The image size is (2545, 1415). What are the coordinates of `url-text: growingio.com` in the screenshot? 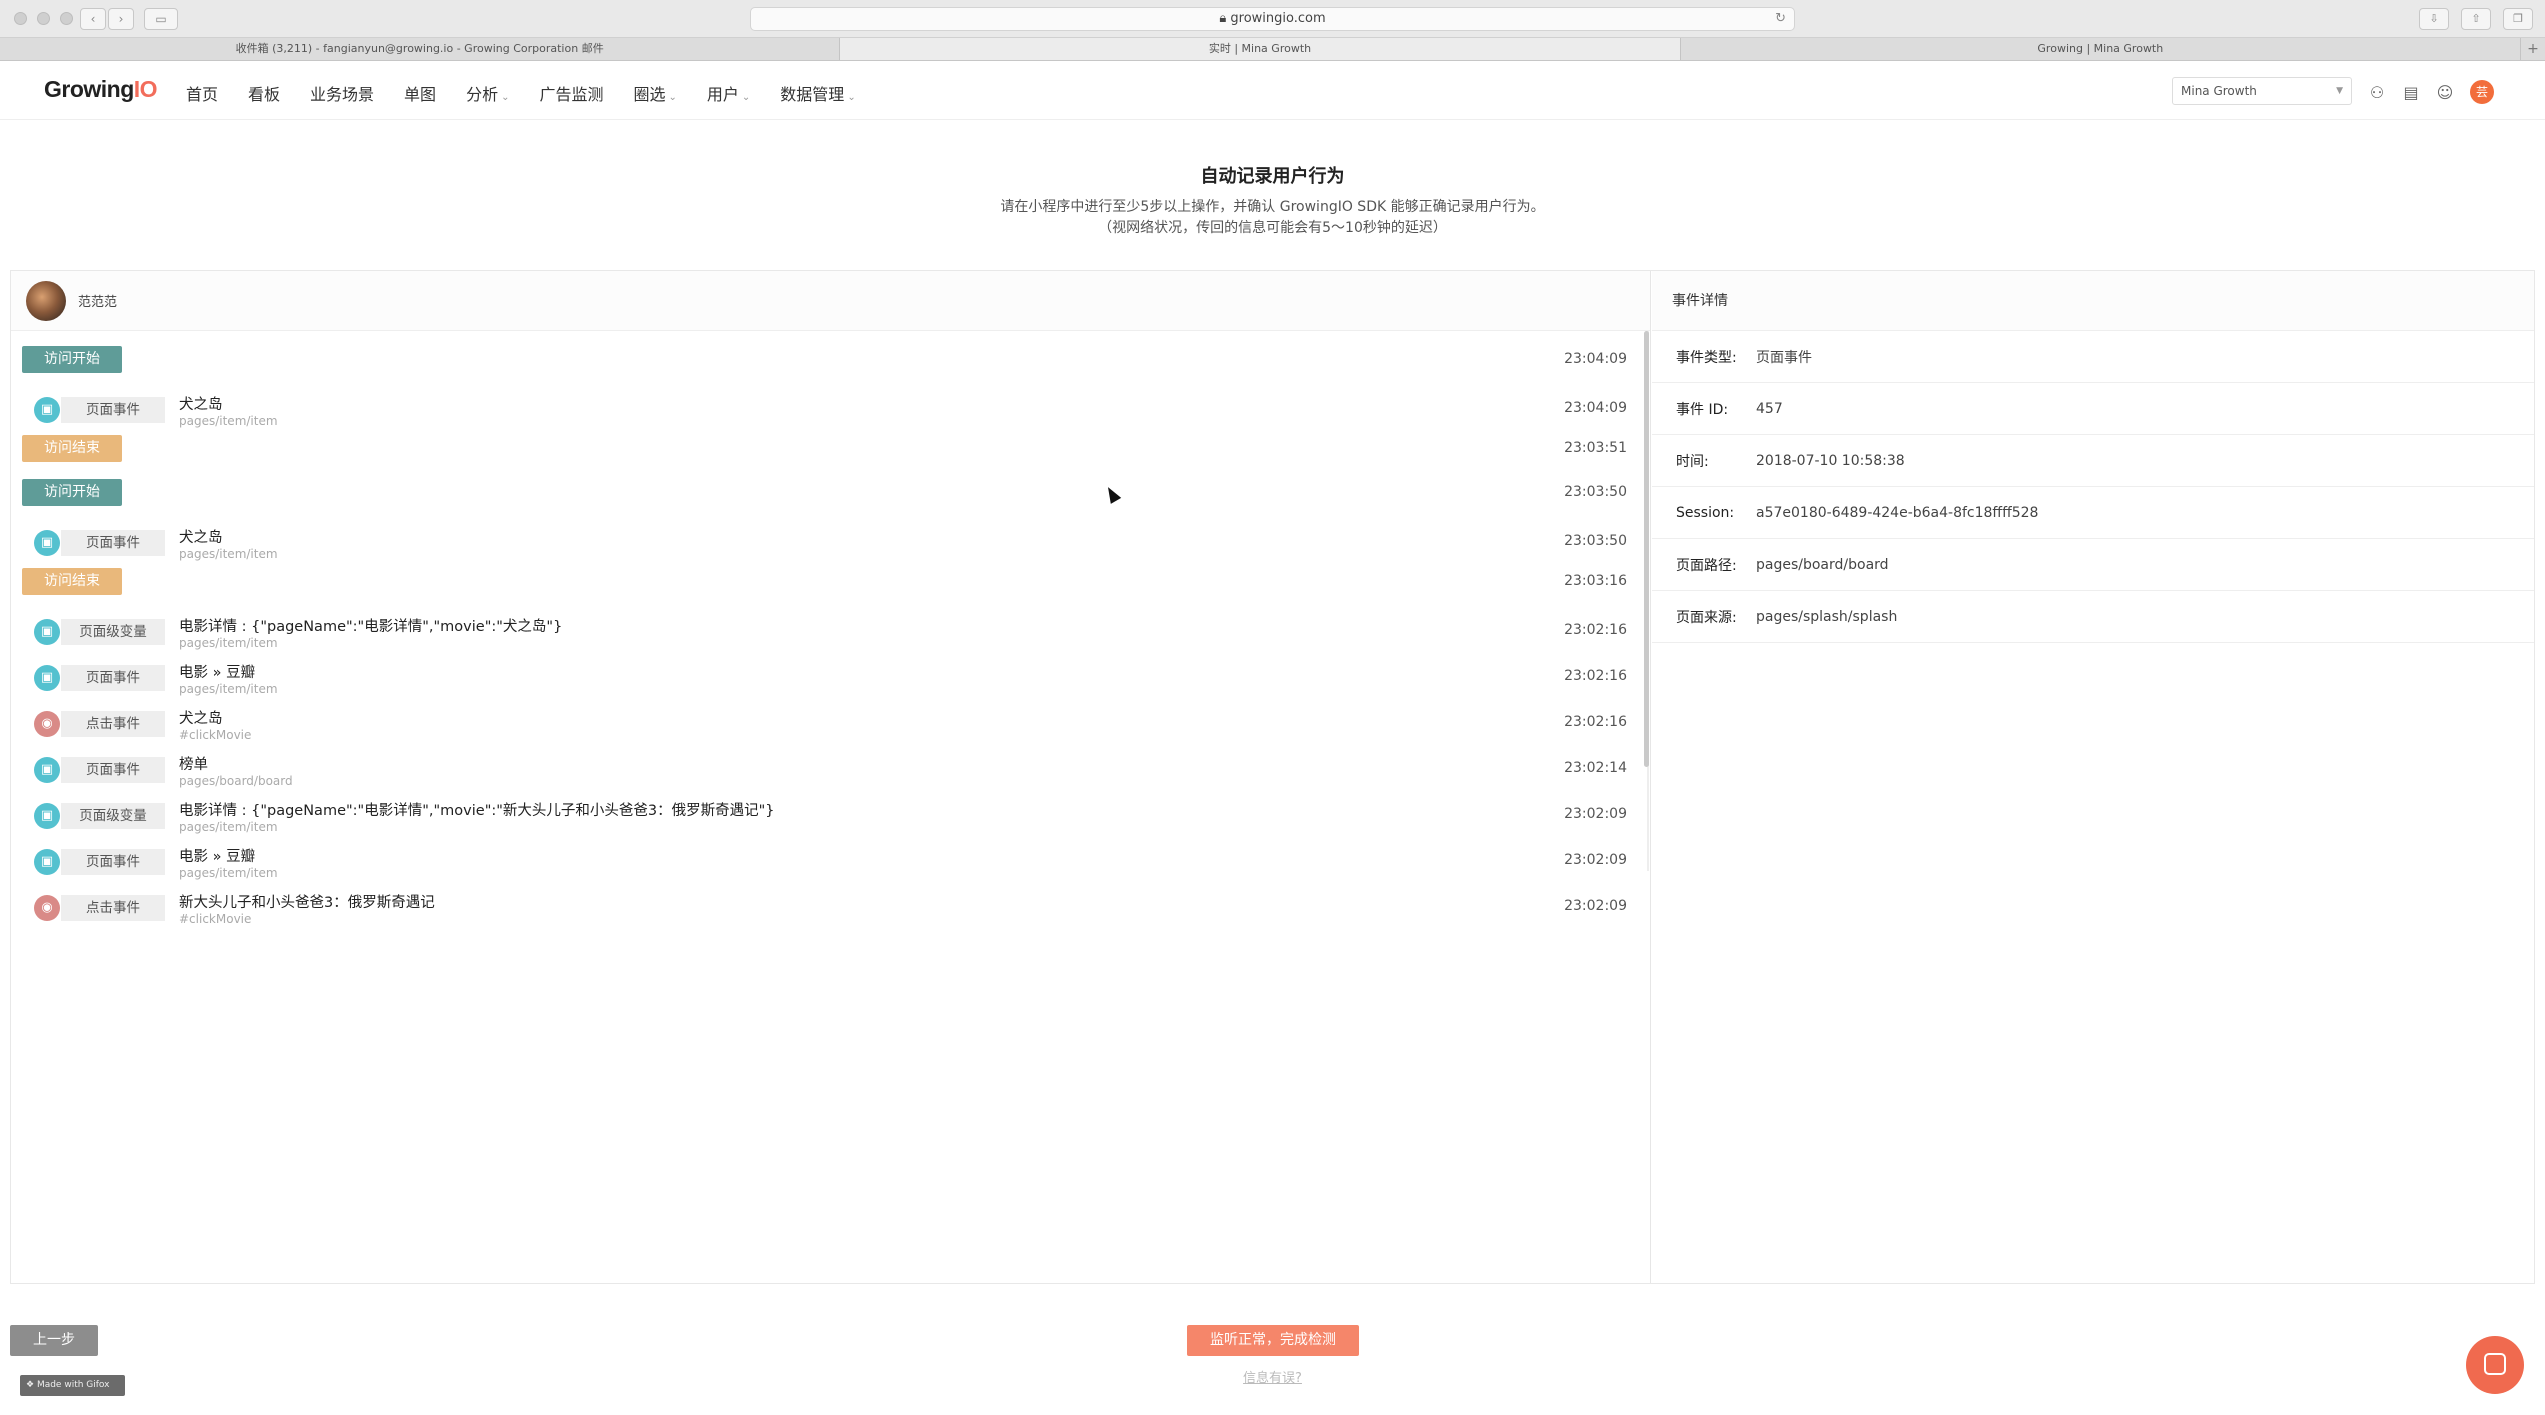 It's located at (1278, 18).